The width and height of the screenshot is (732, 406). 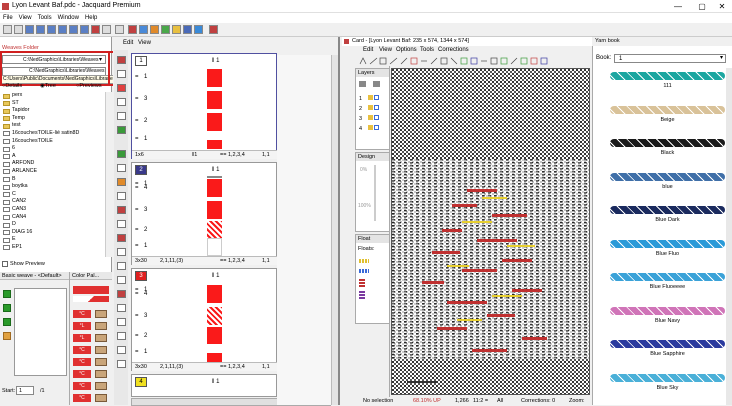 I want to click on refresh-weave-icon, so click(x=7, y=336).